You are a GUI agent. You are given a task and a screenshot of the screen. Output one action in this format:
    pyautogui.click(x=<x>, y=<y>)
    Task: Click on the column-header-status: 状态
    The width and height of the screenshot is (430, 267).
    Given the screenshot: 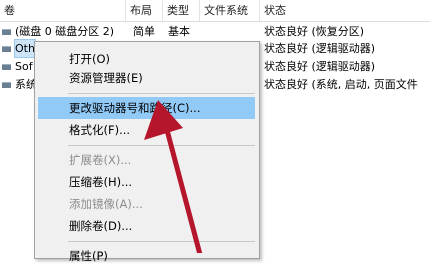 What is the action you would take?
    pyautogui.click(x=345, y=10)
    